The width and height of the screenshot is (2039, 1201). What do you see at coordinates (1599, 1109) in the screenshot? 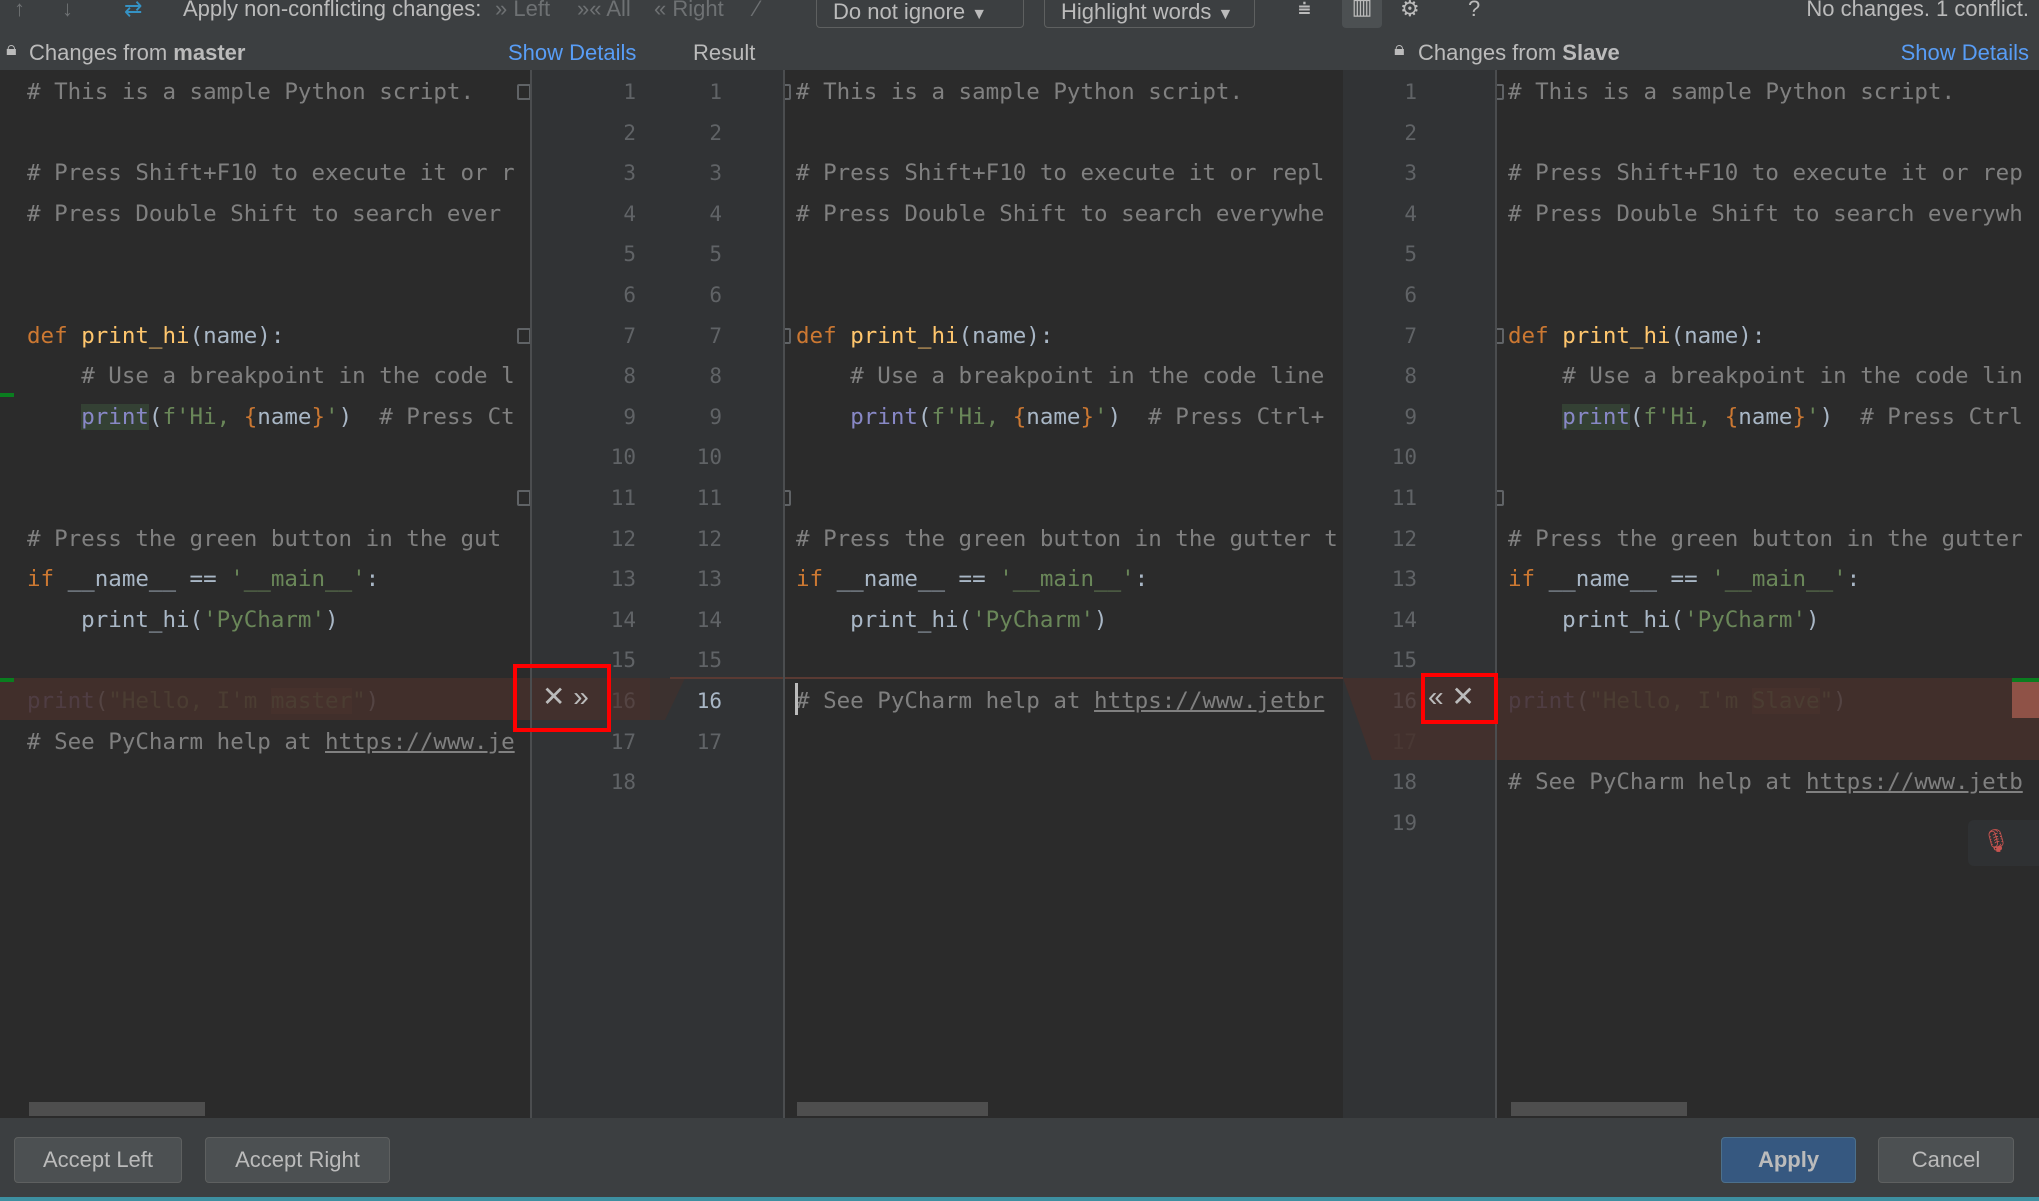
I see `right-horizontal-scrollbar` at bounding box center [1599, 1109].